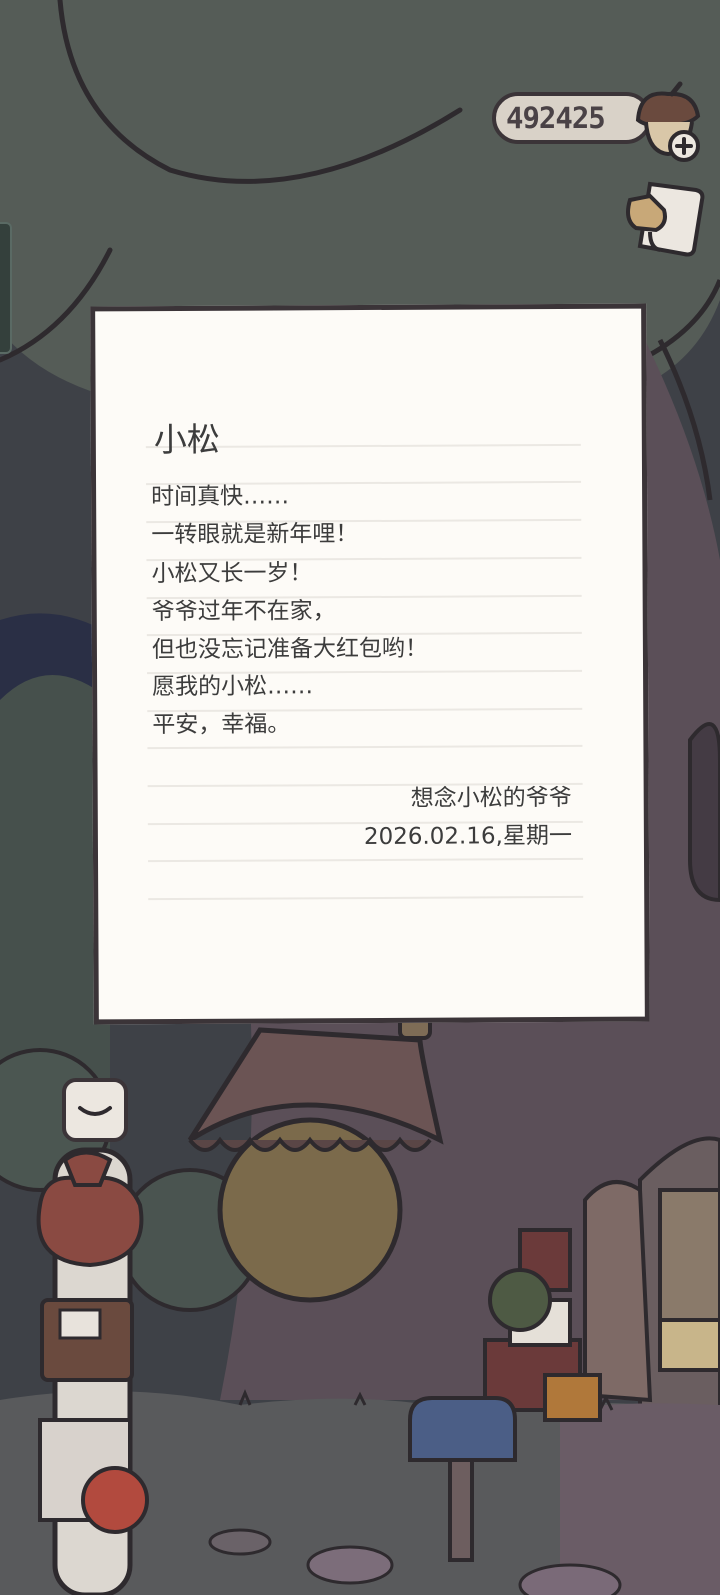 The width and height of the screenshot is (720, 1595). Describe the element at coordinates (467, 836) in the screenshot. I see `letter-date: 2026.02.16,星期一` at that location.